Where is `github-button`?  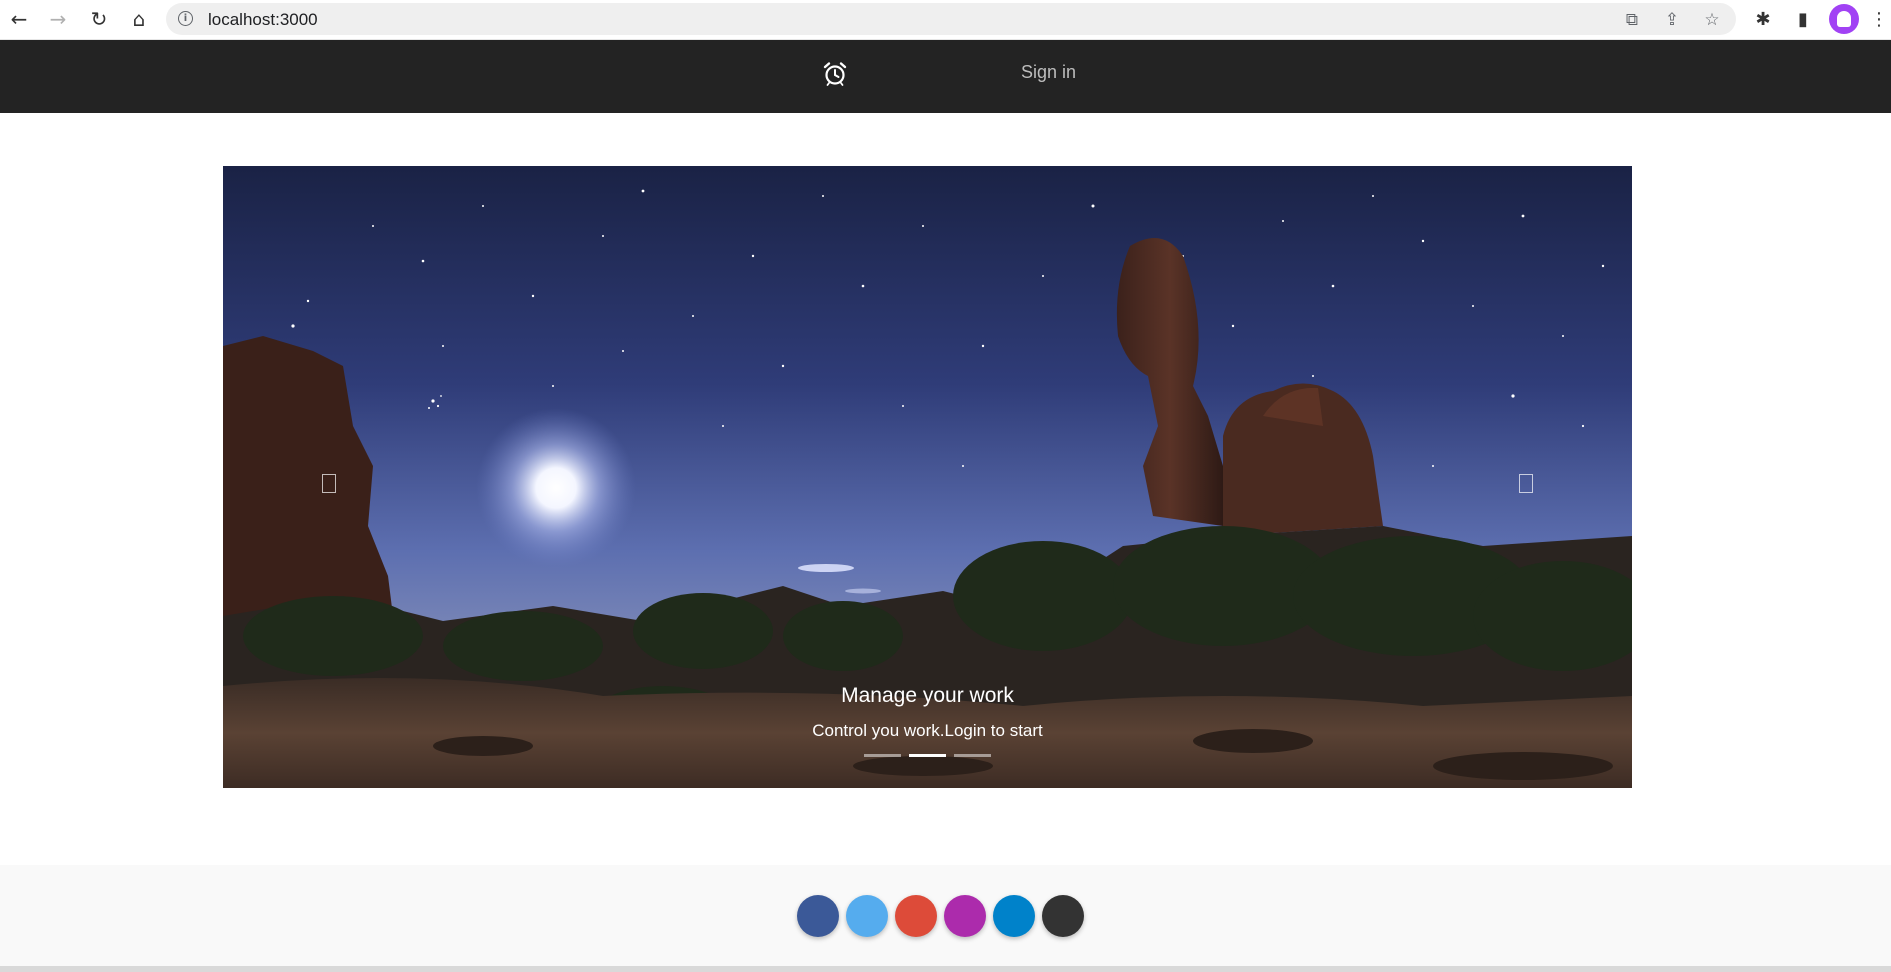 github-button is located at coordinates (1063, 916).